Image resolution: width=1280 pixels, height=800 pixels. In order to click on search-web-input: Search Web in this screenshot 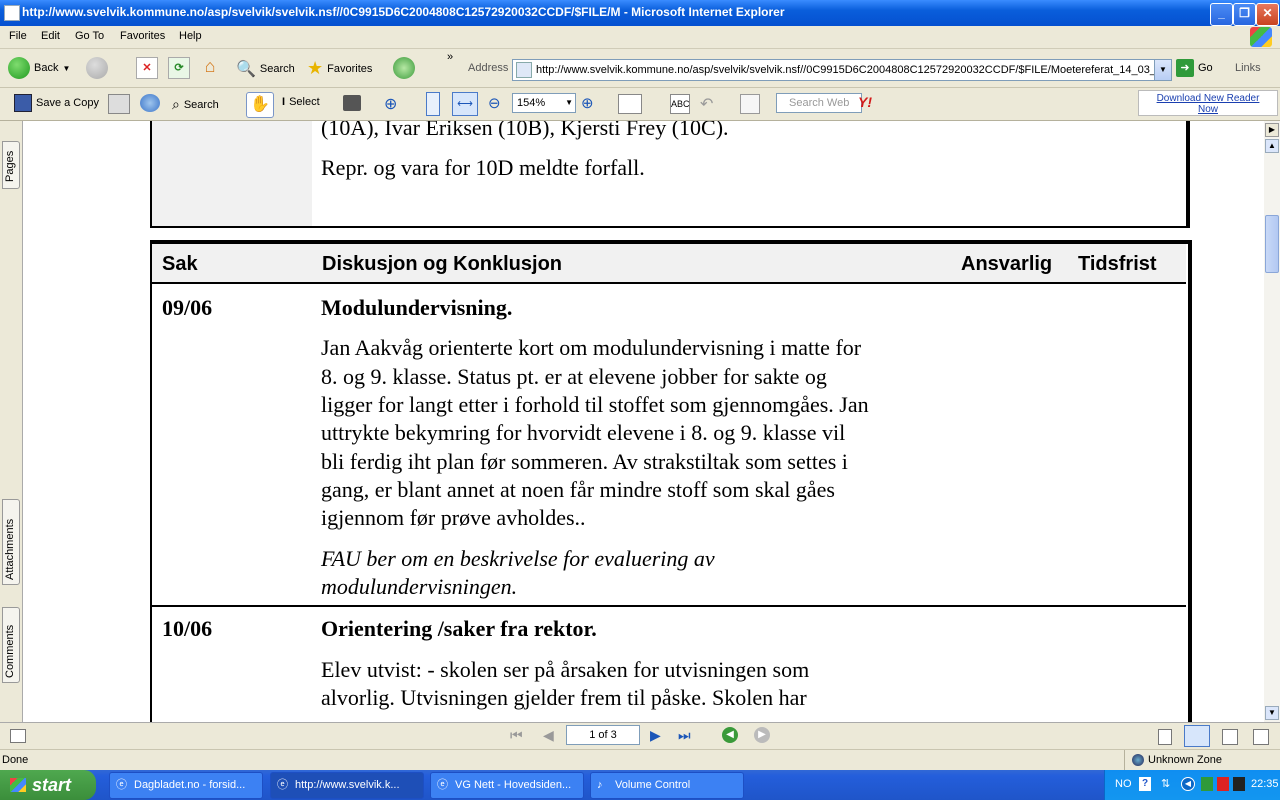, I will do `click(819, 103)`.